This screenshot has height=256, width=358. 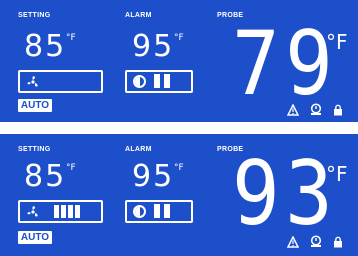 I want to click on probe-value: 79, so click(x=285, y=63).